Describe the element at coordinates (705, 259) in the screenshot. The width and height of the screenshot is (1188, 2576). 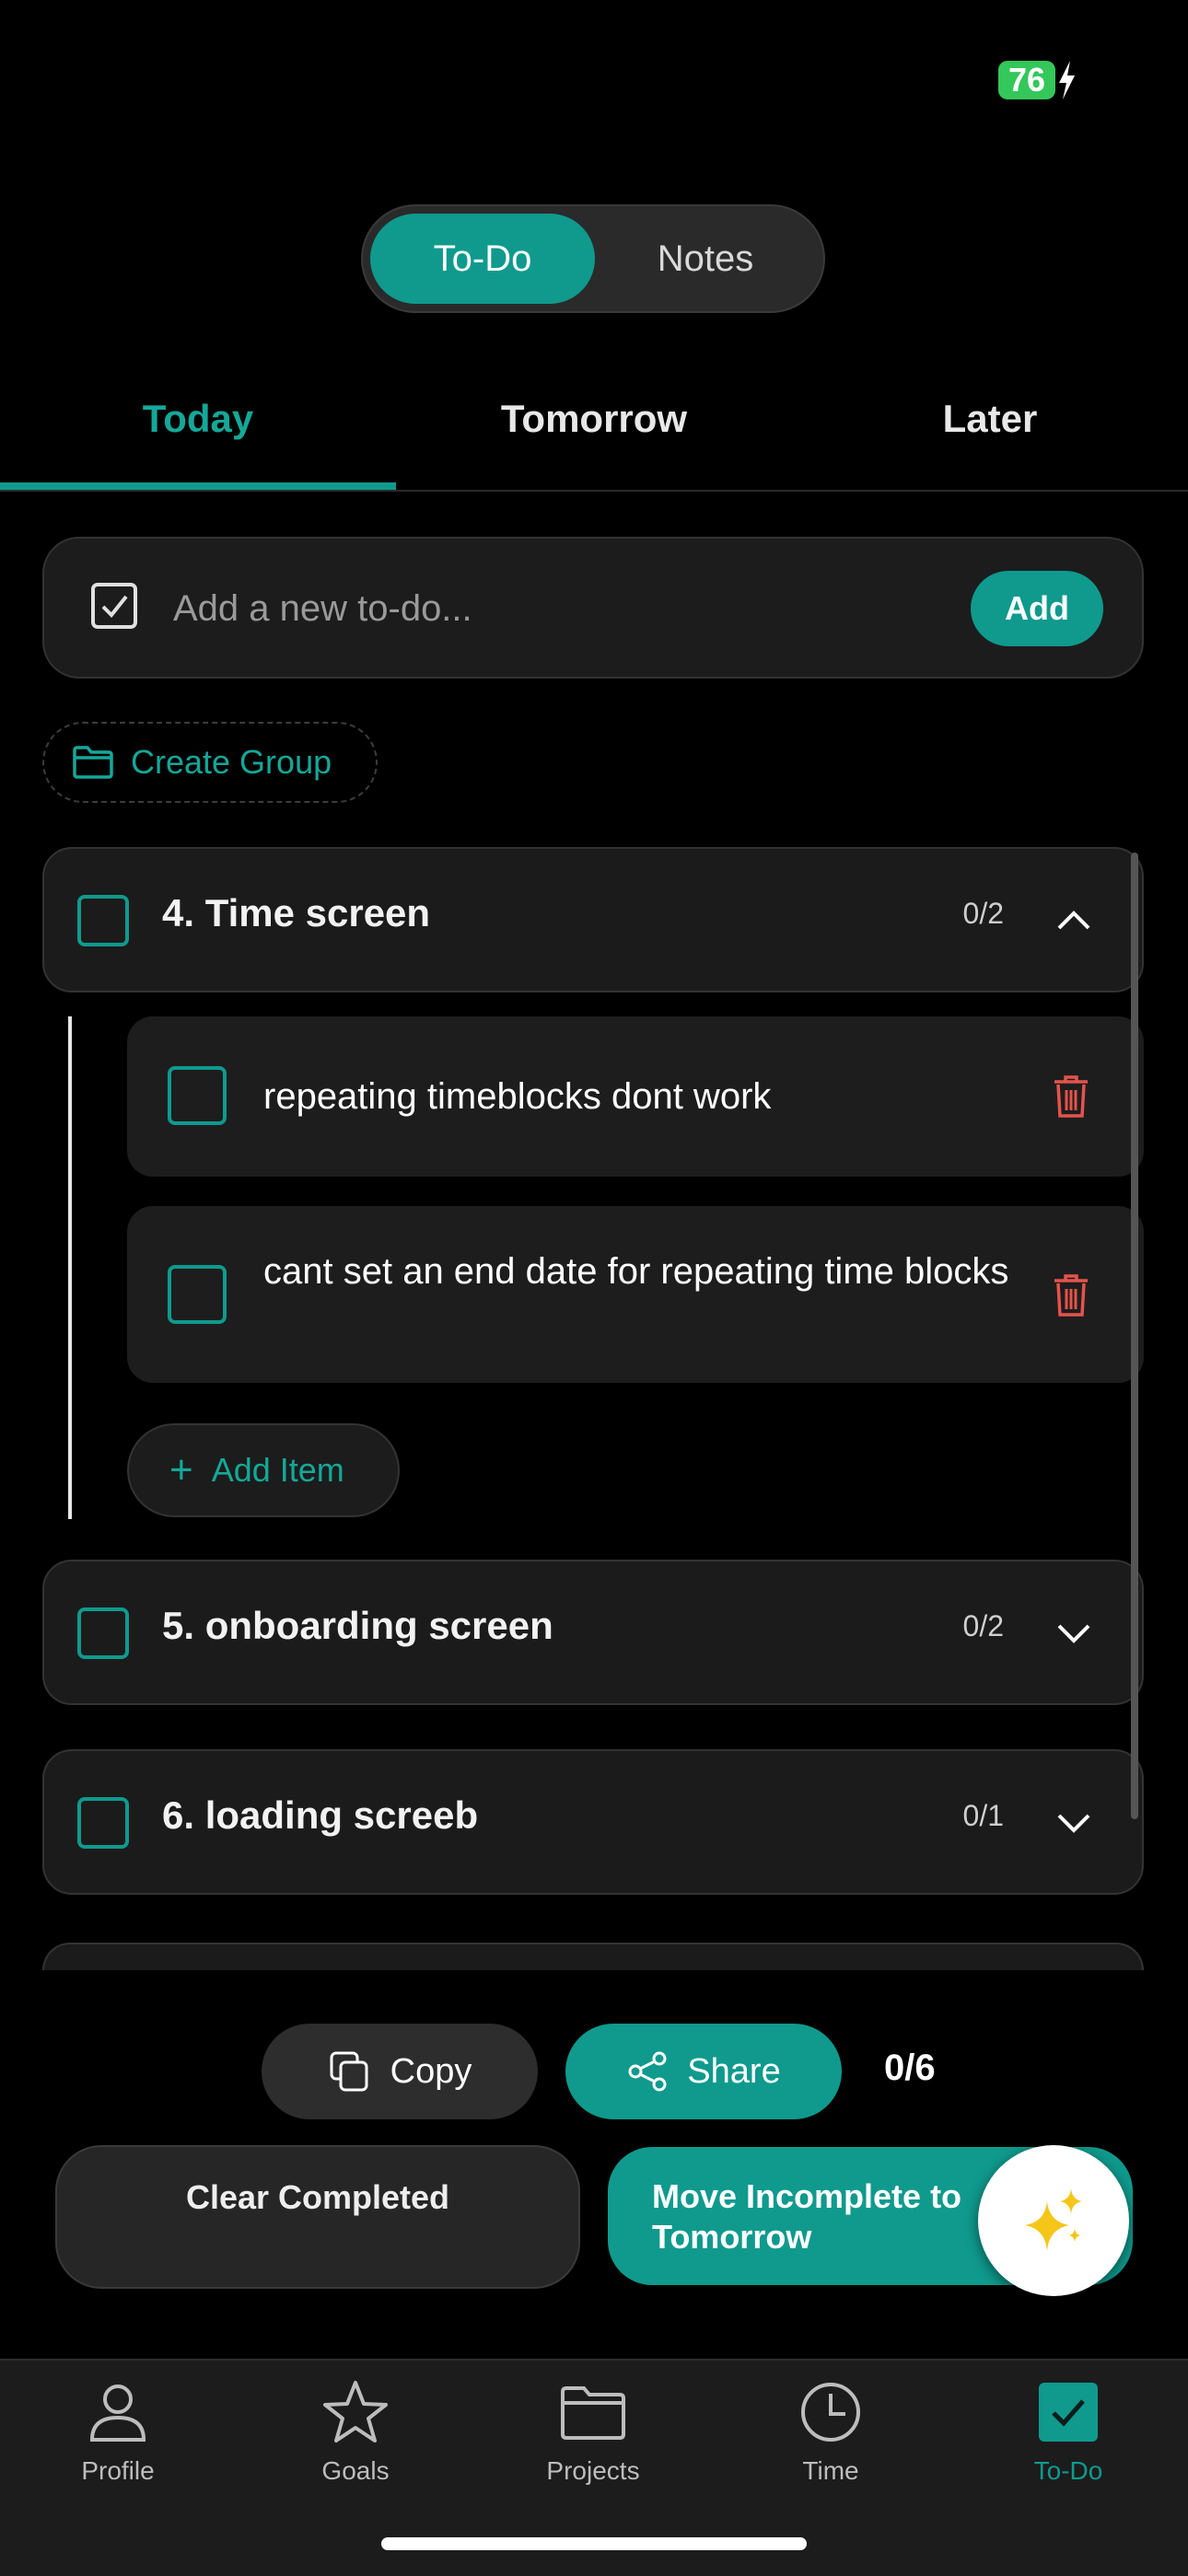
I see `segment-notes: Notes` at that location.